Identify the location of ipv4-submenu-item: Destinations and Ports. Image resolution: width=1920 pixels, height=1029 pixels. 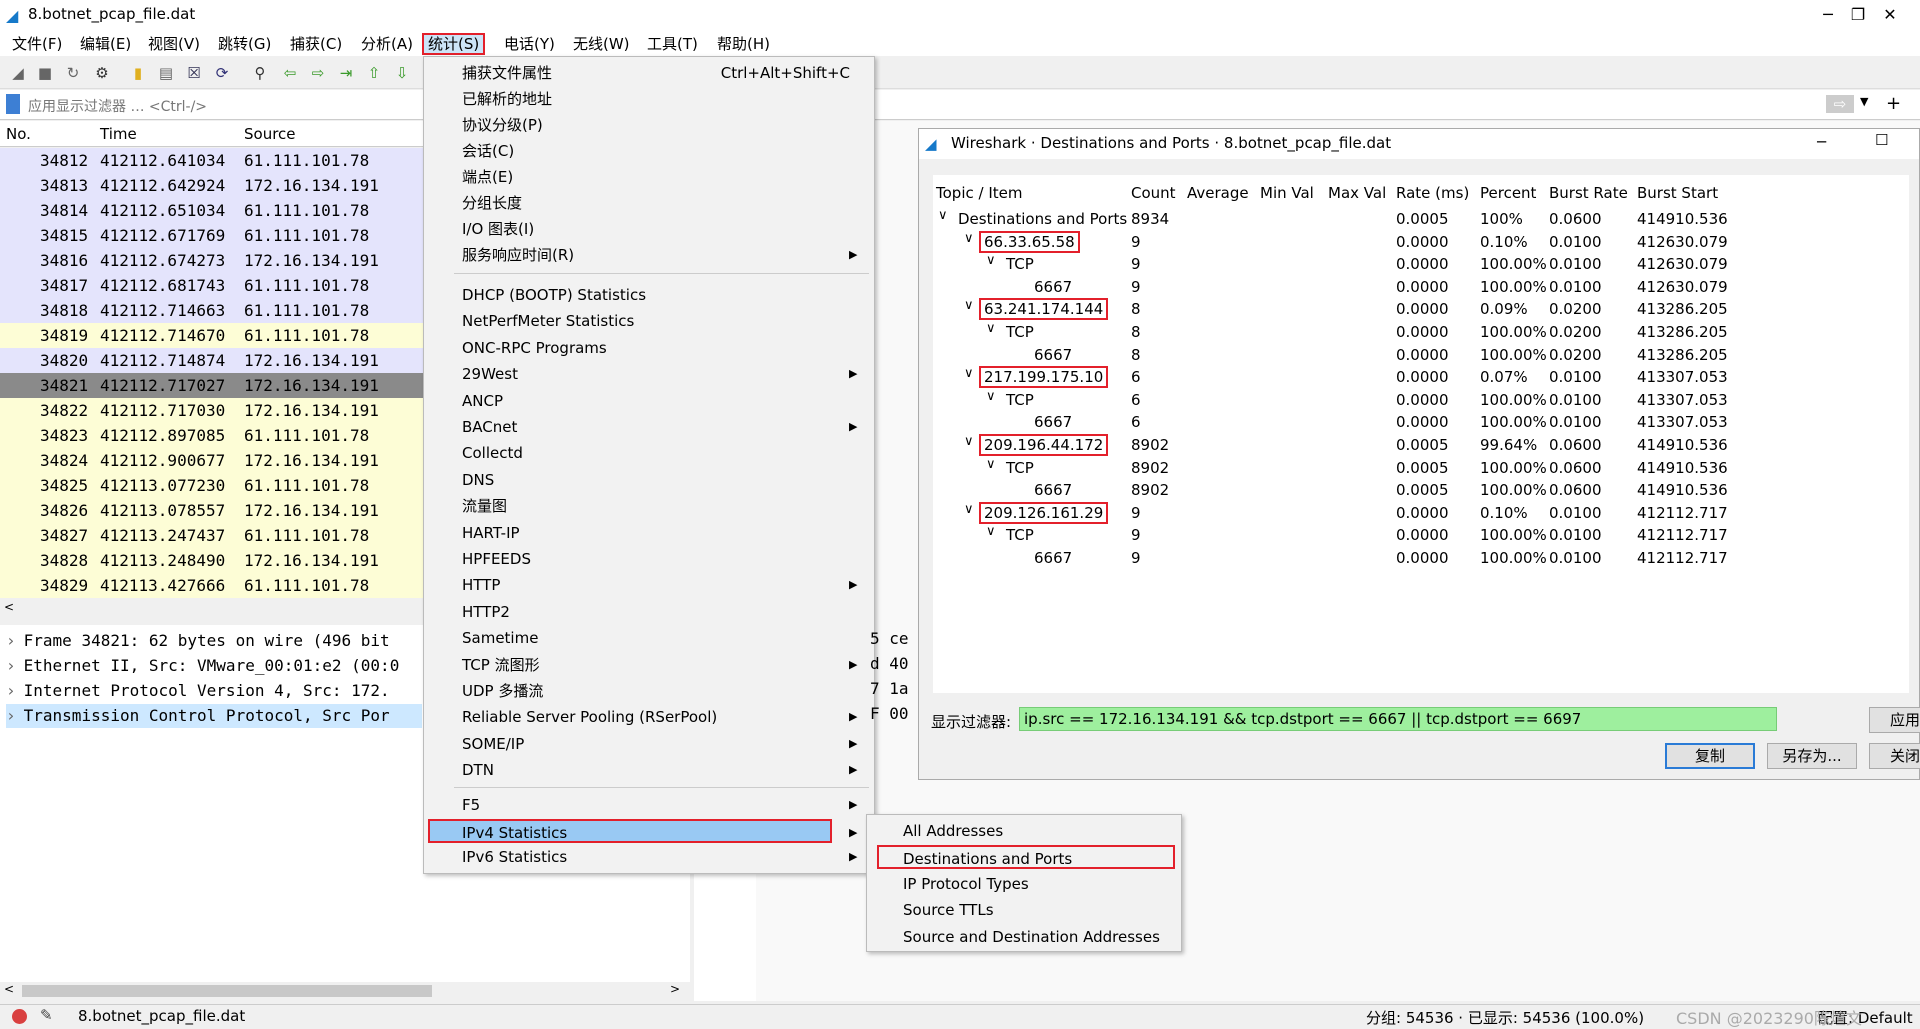
(1026, 857).